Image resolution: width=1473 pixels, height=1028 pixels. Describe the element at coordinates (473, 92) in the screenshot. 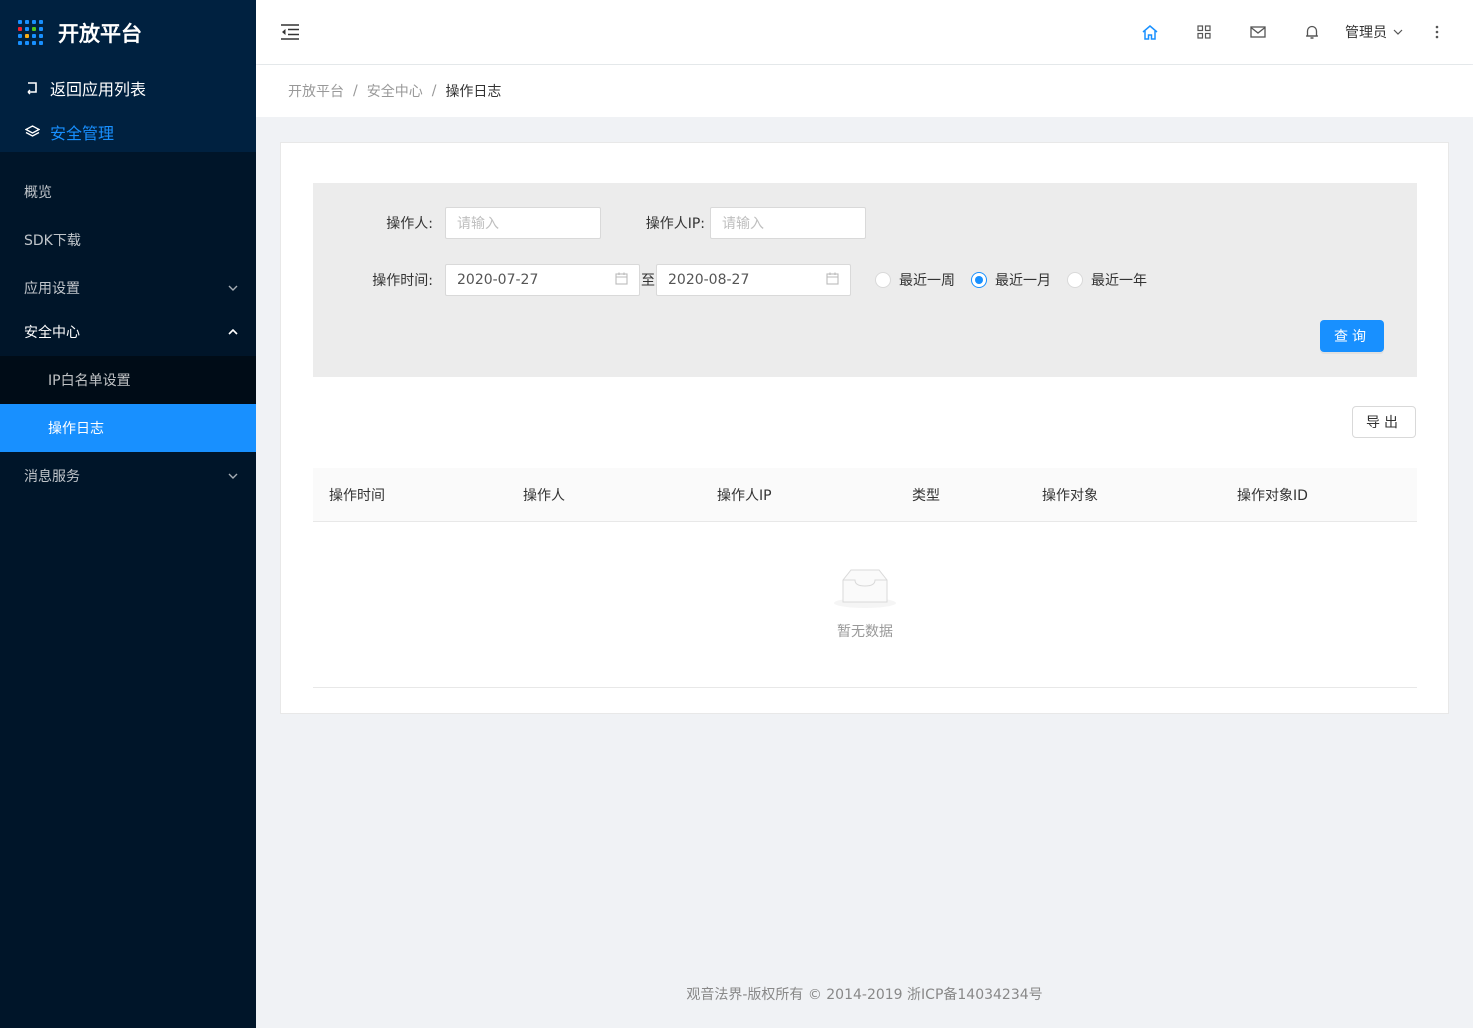

I see `breadcrumb-current: 操作日志` at that location.